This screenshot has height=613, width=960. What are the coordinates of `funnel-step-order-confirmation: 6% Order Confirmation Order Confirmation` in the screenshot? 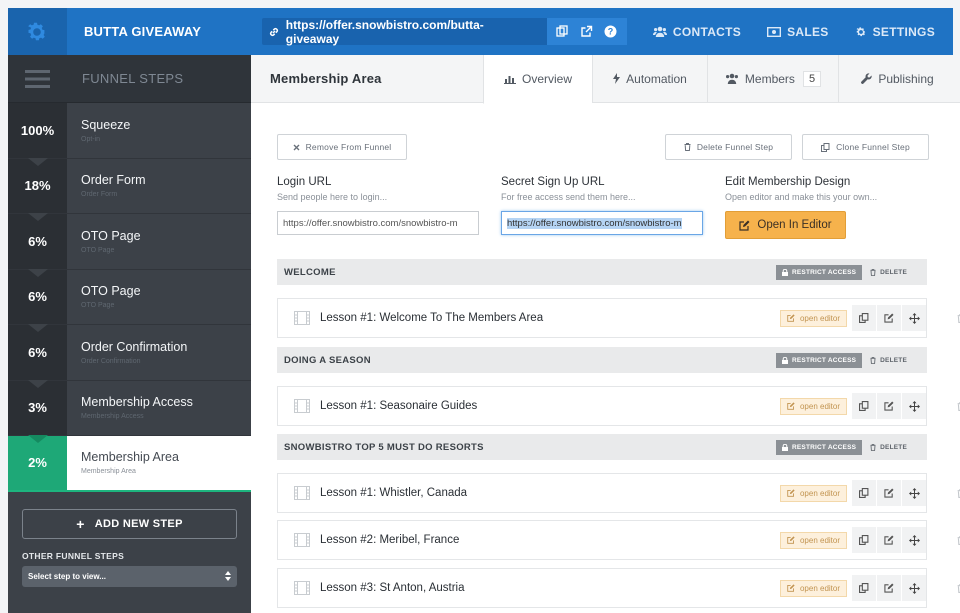 It's located at (129, 352).